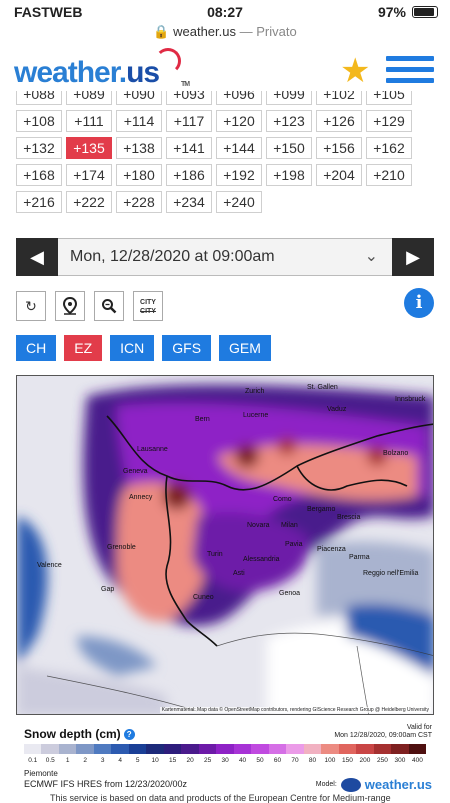  I want to click on model-button-ch: CH, so click(36, 348).